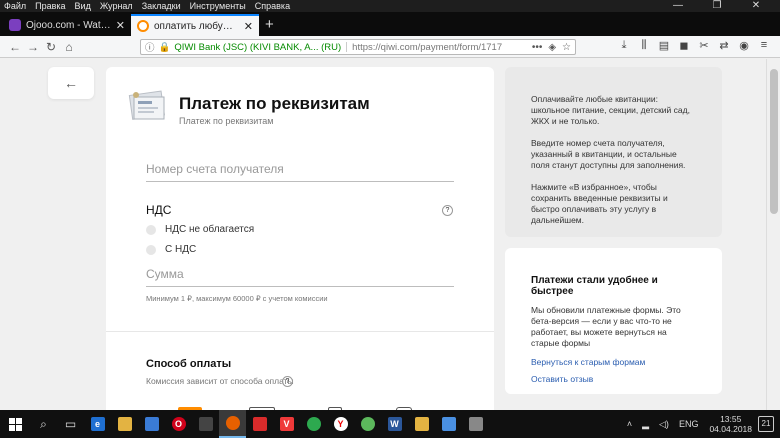 This screenshot has height=438, width=780. Describe the element at coordinates (664, 424) in the screenshot. I see `volume-icon: ◁)` at that location.